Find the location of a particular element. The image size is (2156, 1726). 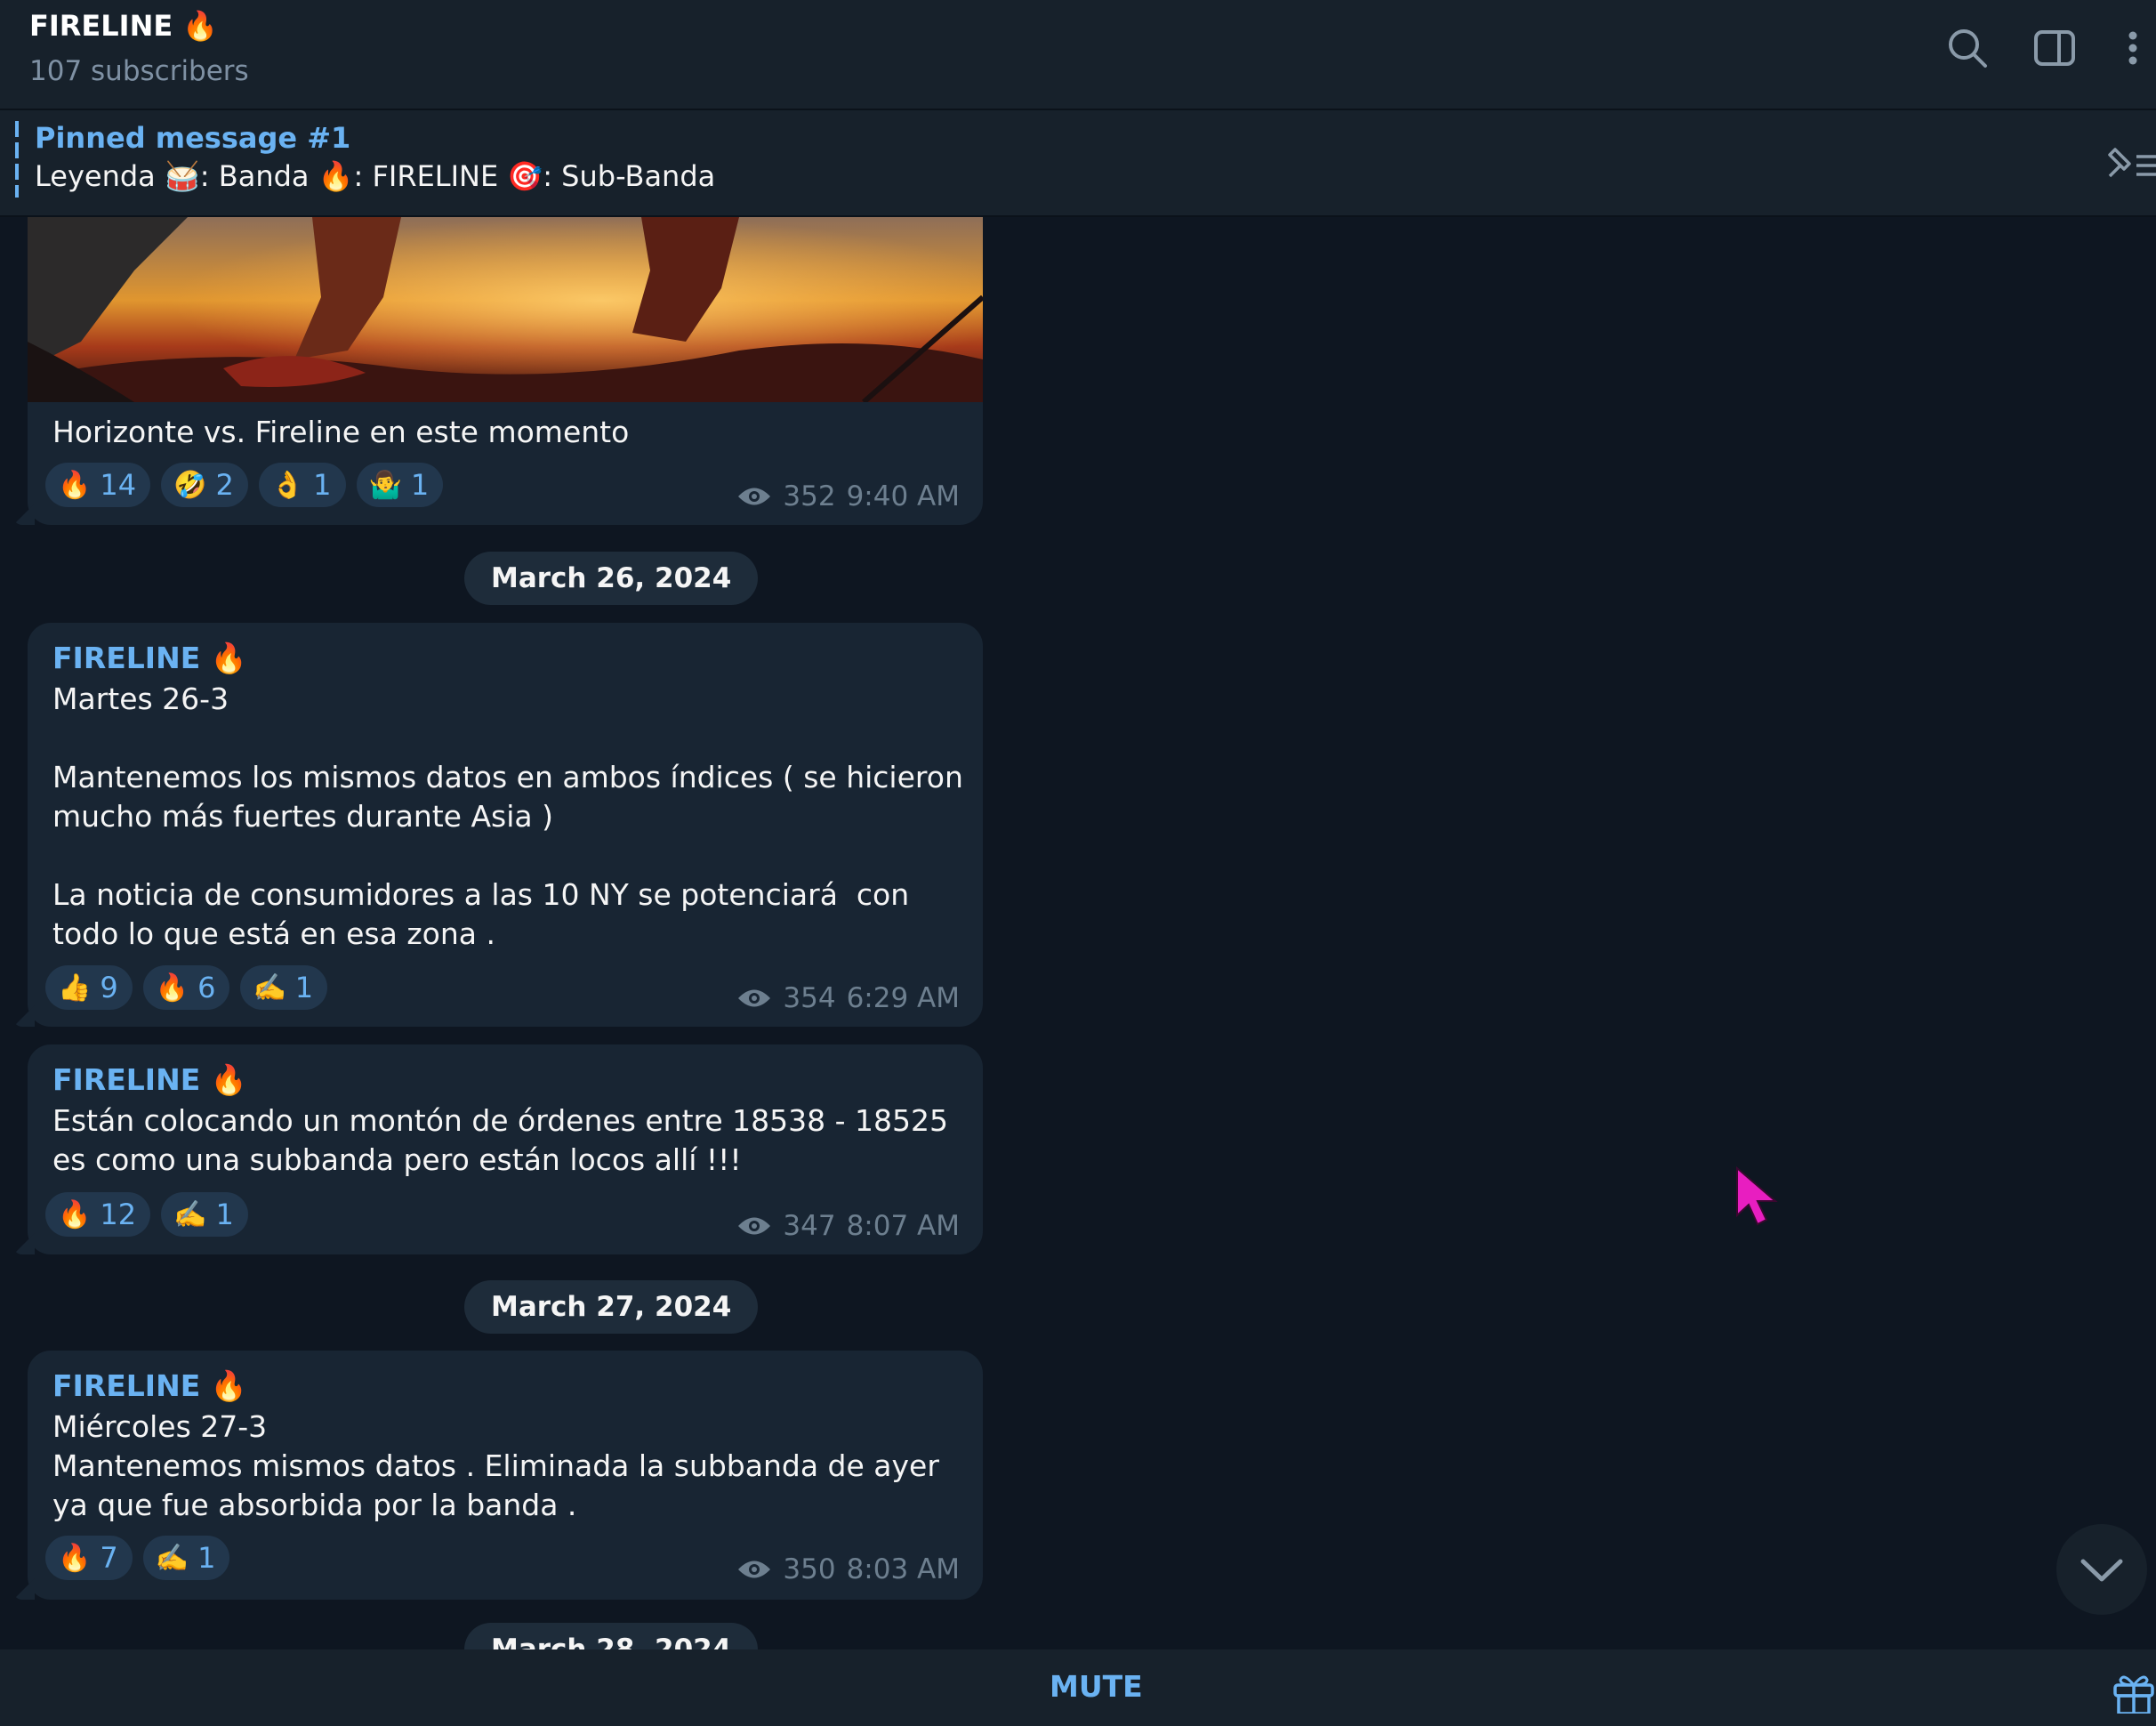

message-meta: 347 8:07 AM is located at coordinates (848, 1226).